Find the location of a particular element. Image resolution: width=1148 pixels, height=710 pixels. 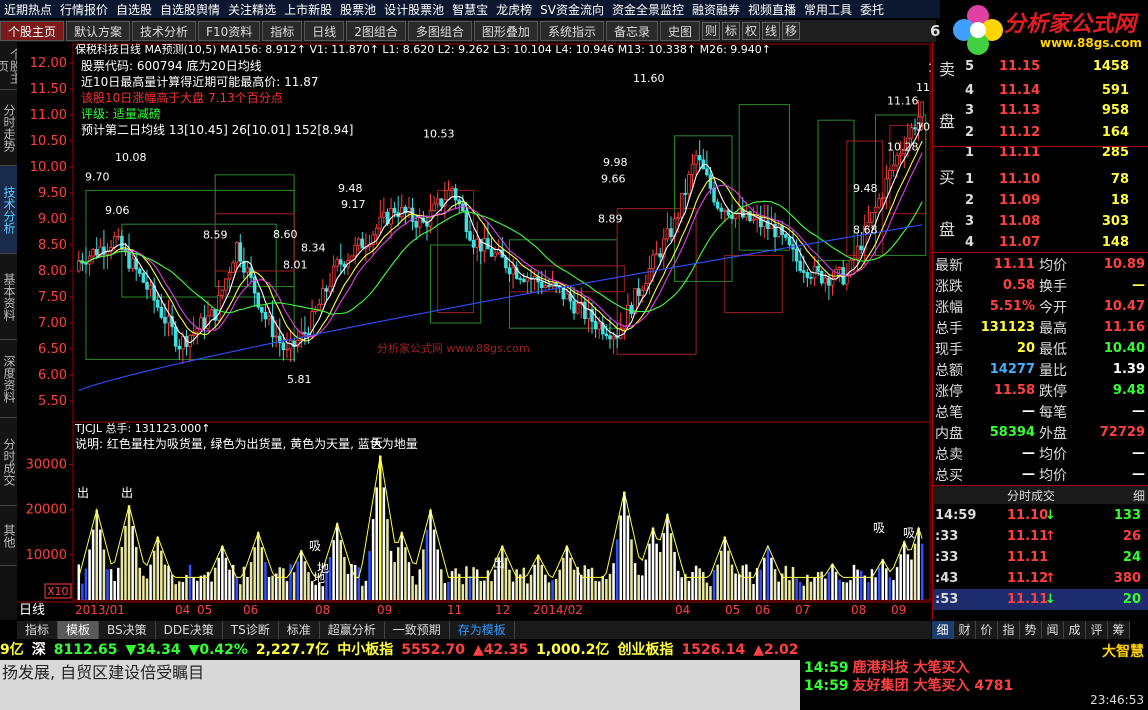

right-tab: 细 is located at coordinates (943, 630).